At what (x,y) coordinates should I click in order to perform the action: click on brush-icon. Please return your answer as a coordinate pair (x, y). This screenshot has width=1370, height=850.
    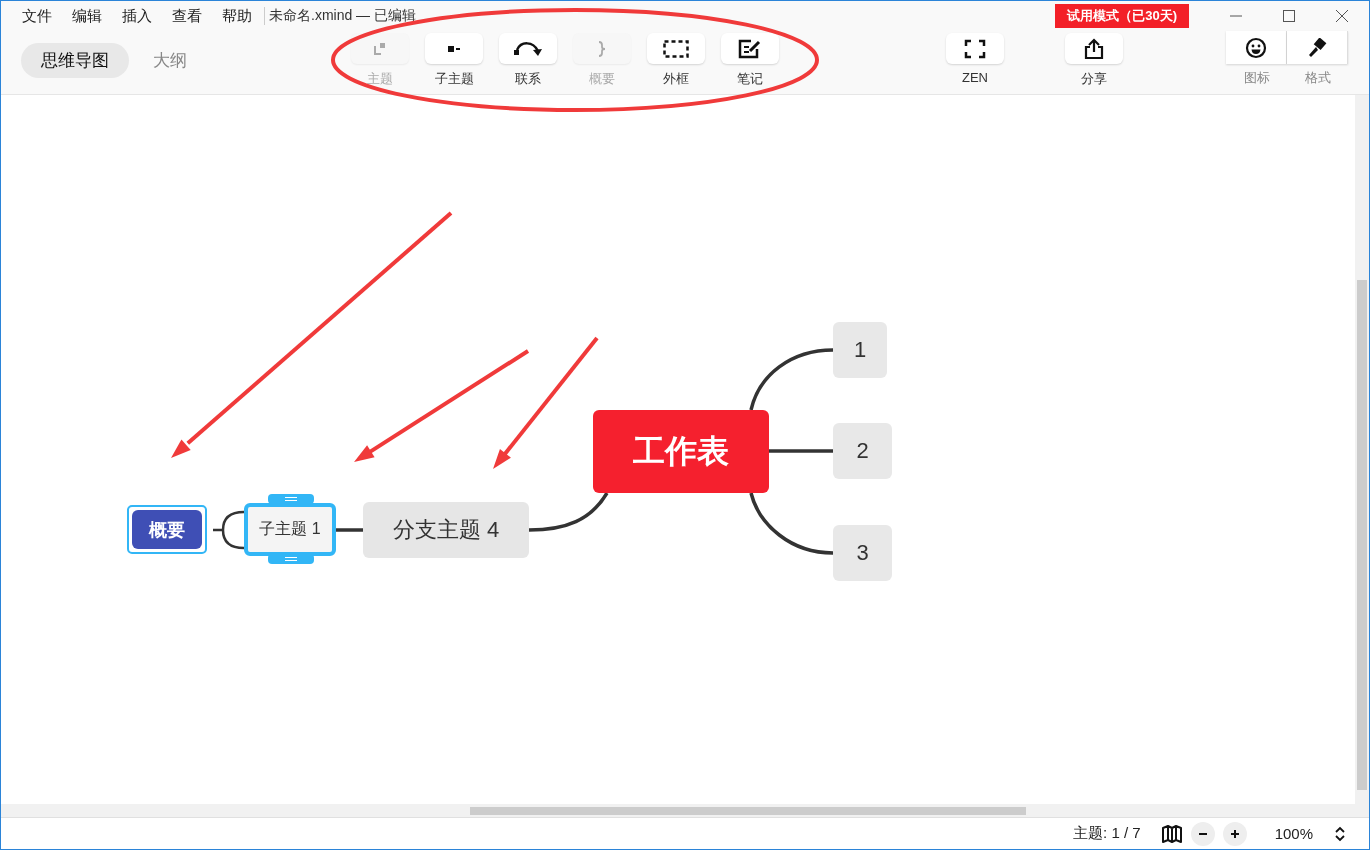
    Looking at the image, I should click on (1317, 47).